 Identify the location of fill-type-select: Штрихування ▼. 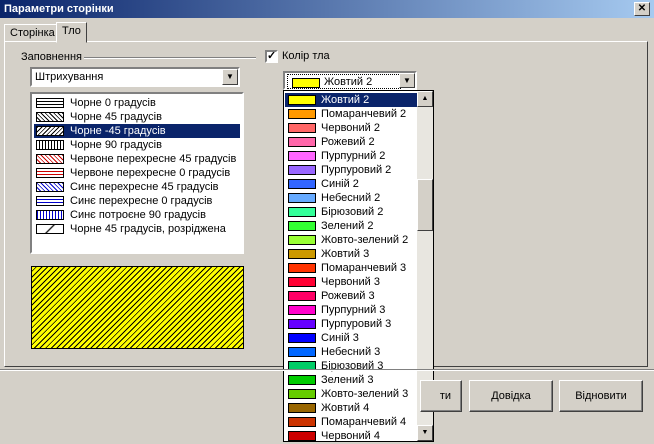
(135, 77).